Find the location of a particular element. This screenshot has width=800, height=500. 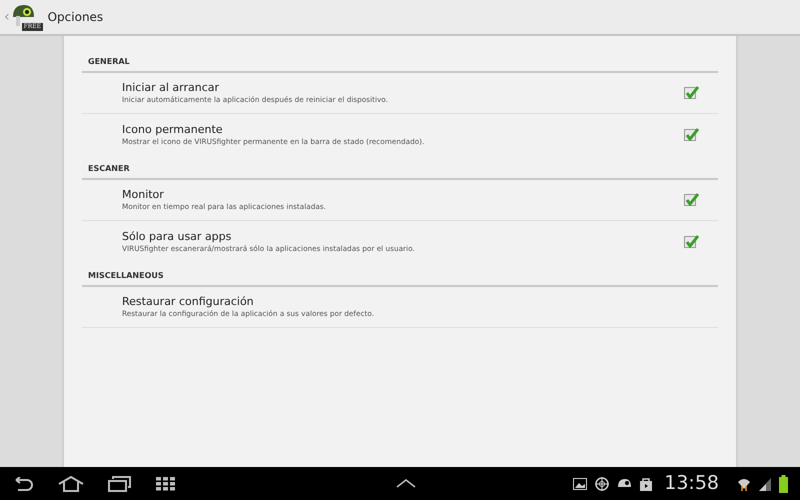

signal-icon is located at coordinates (765, 483).